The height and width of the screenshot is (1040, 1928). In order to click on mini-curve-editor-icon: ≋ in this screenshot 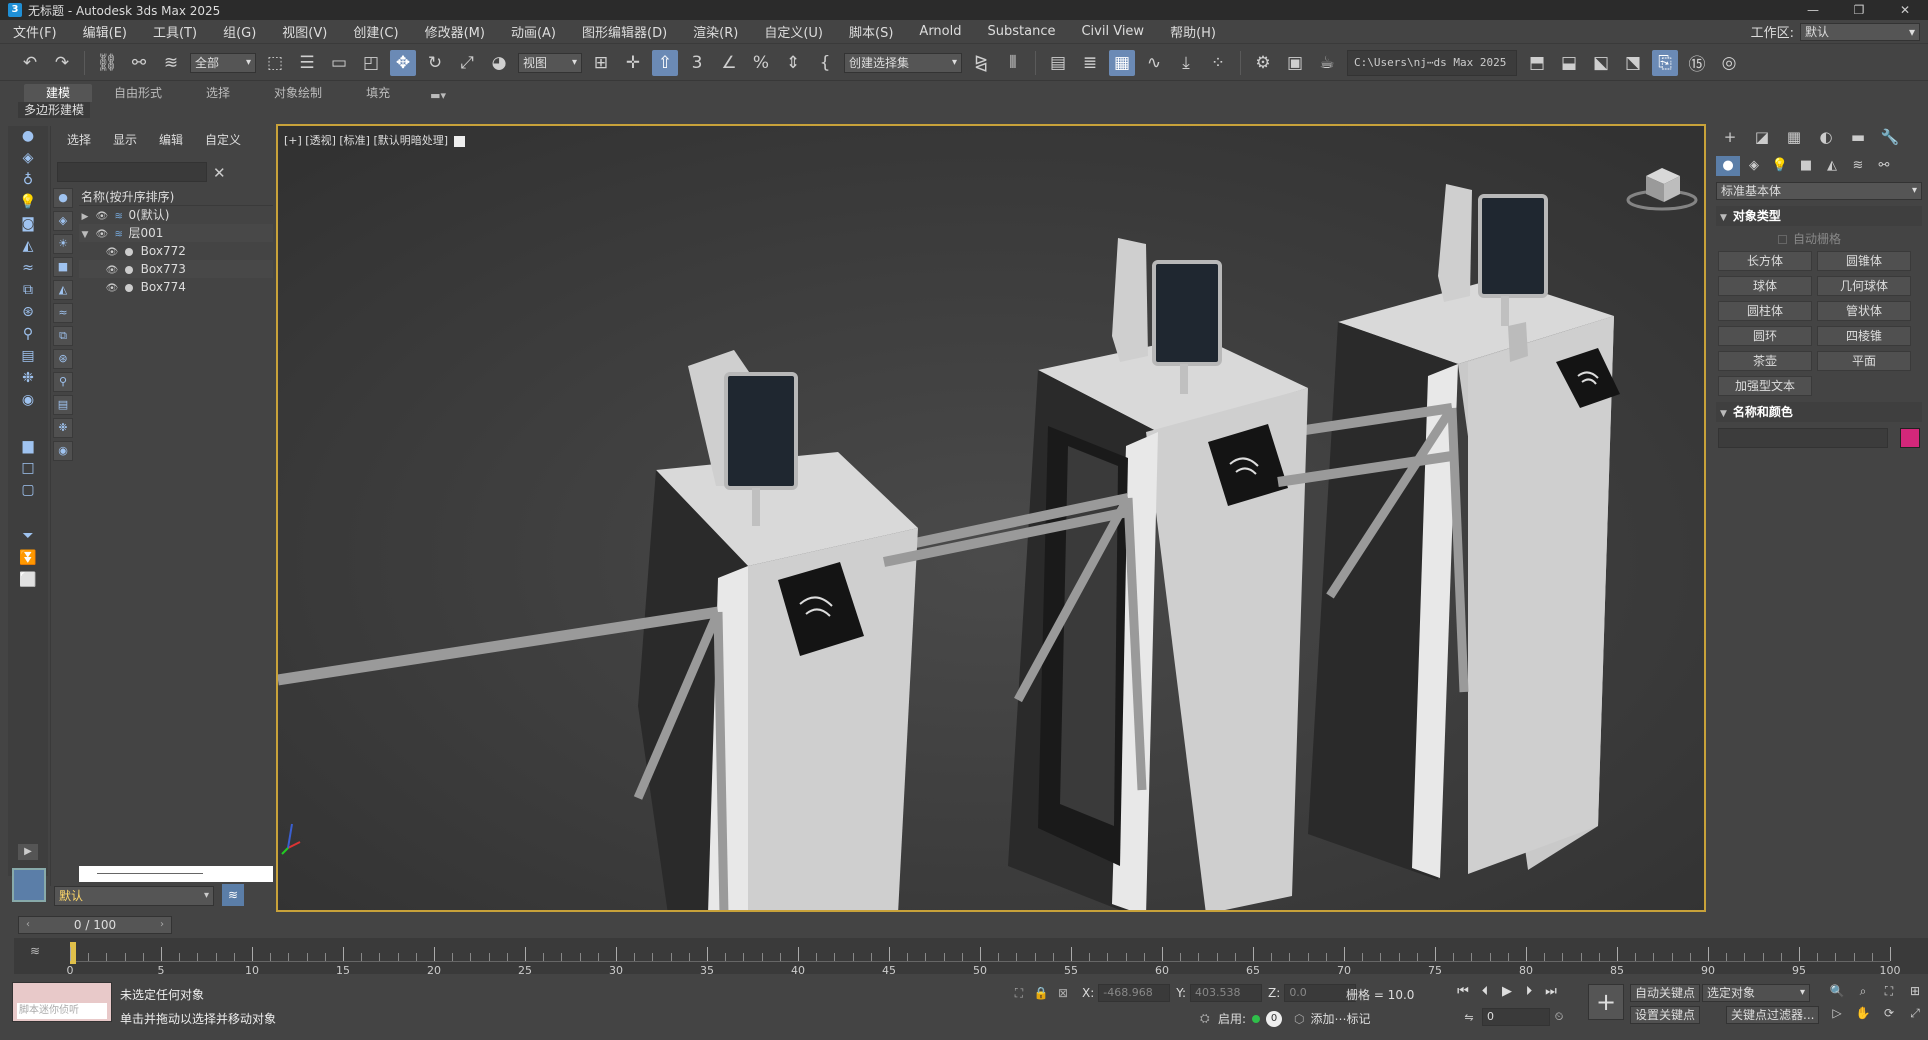, I will do `click(35, 951)`.